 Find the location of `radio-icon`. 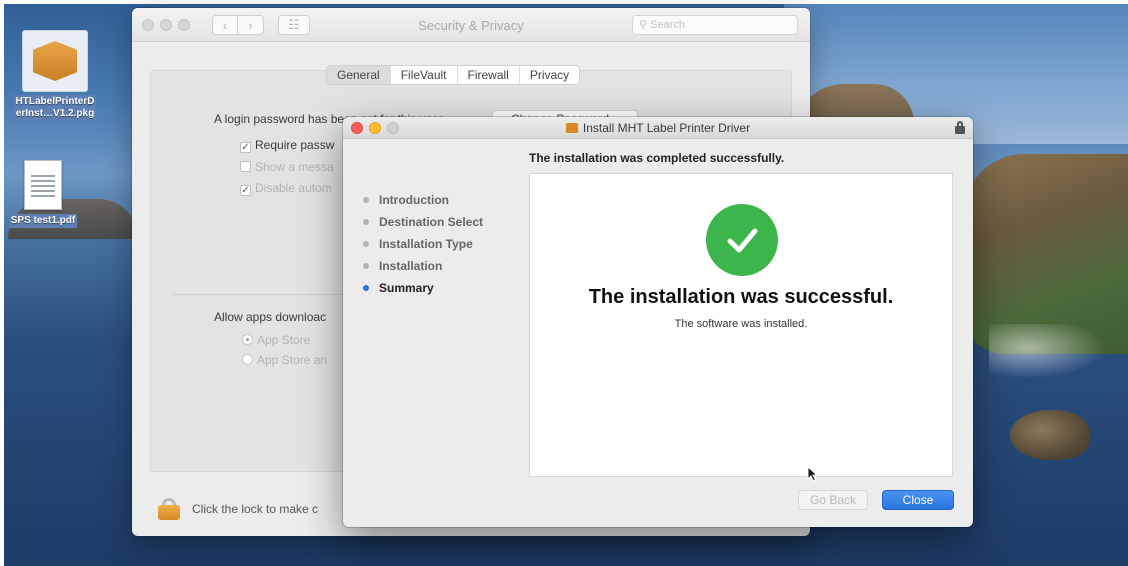

radio-icon is located at coordinates (247, 359).